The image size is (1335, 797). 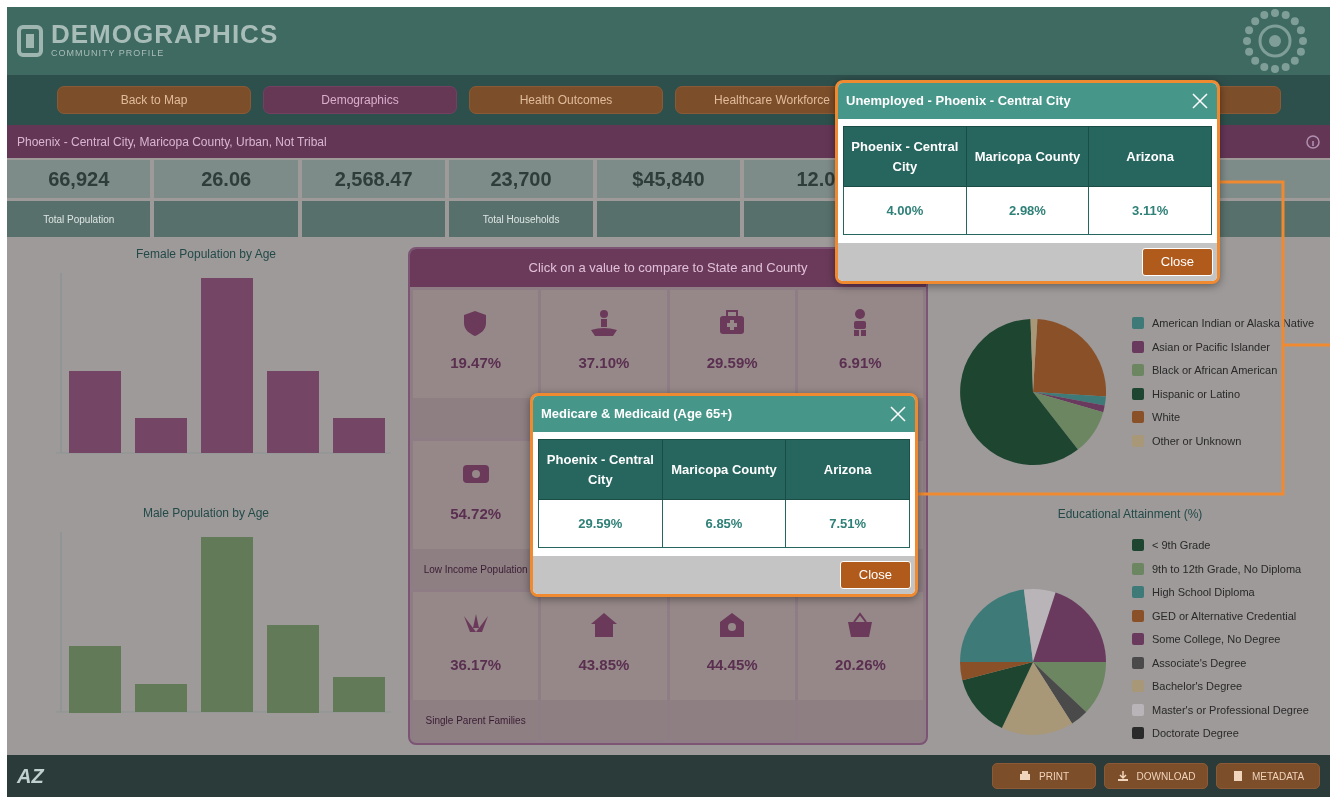 I want to click on stat-value: 66,924, so click(x=79, y=179).